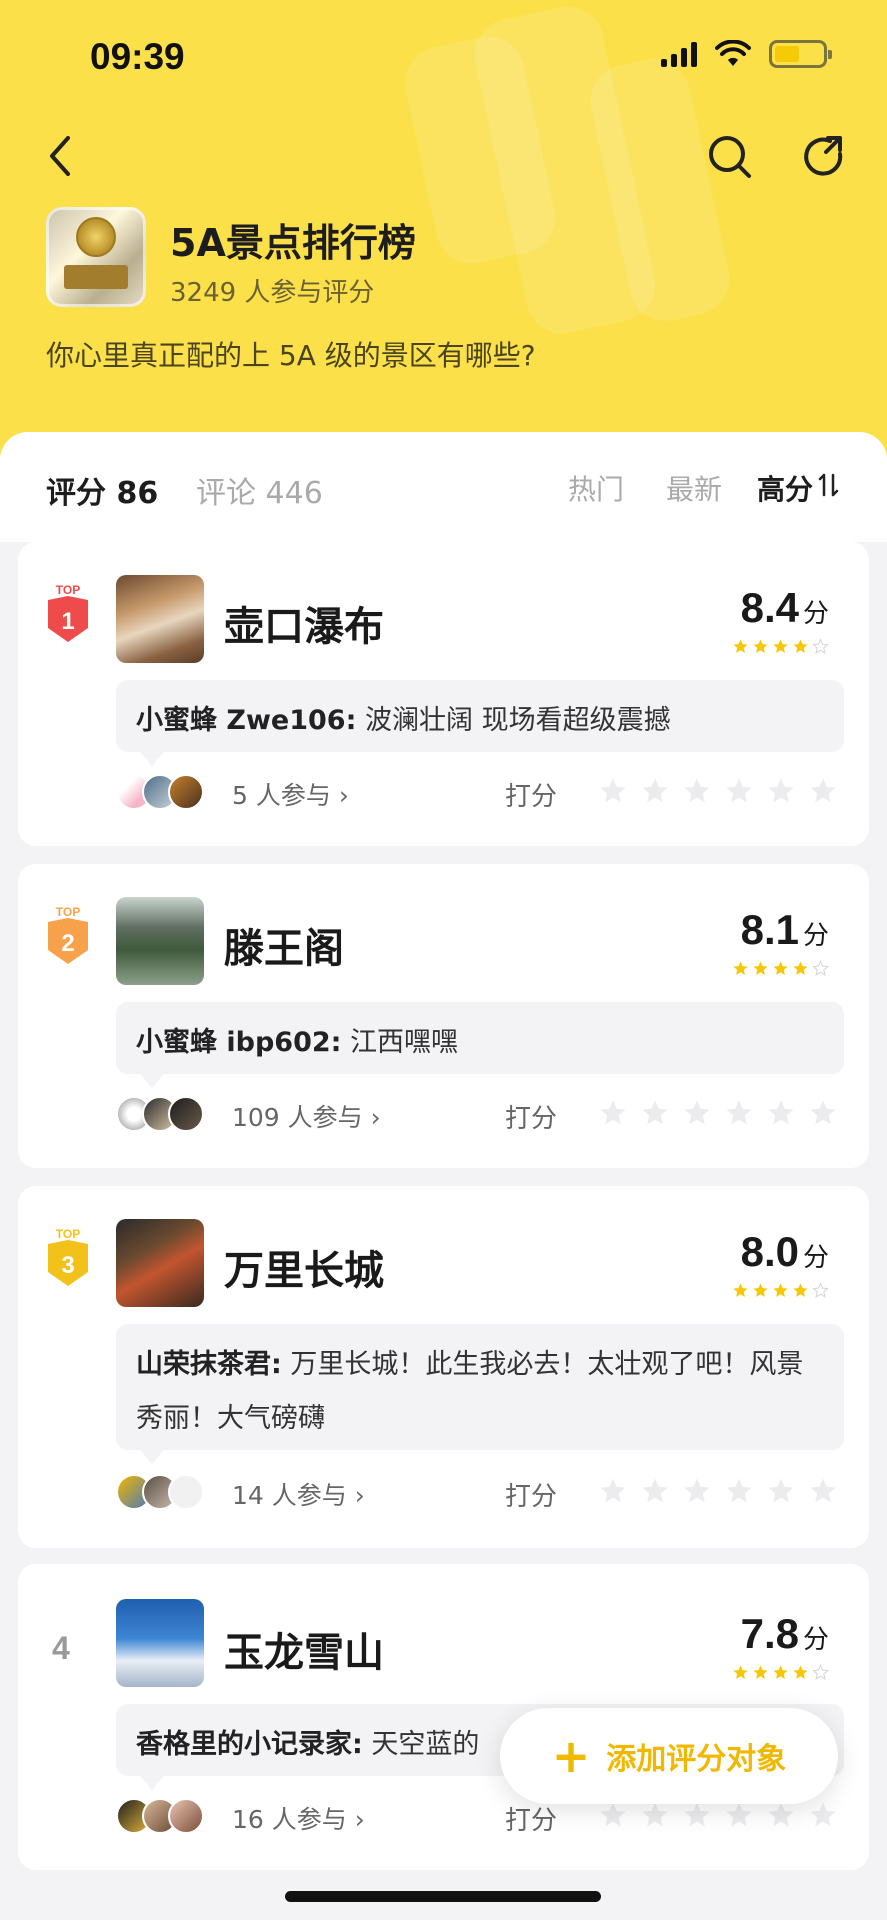  What do you see at coordinates (304, 627) in the screenshot?
I see `item-name: 壶口瀑布` at bounding box center [304, 627].